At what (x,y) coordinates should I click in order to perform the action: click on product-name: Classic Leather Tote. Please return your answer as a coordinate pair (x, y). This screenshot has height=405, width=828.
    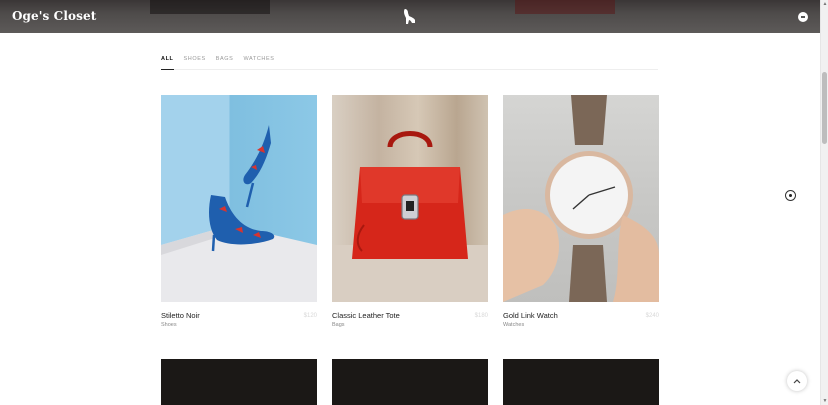
    Looking at the image, I should click on (366, 315).